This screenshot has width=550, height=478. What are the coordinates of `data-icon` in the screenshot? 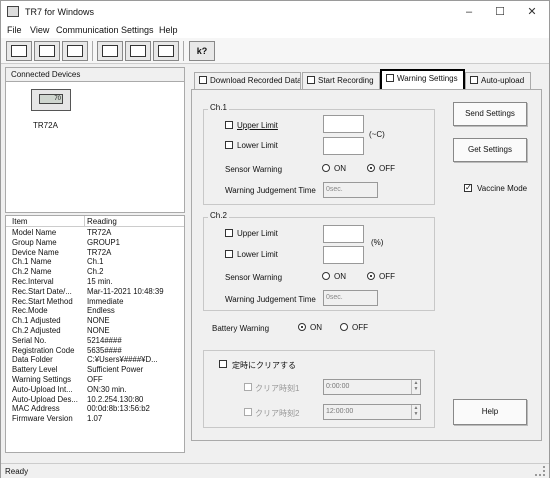 It's located at (138, 51).